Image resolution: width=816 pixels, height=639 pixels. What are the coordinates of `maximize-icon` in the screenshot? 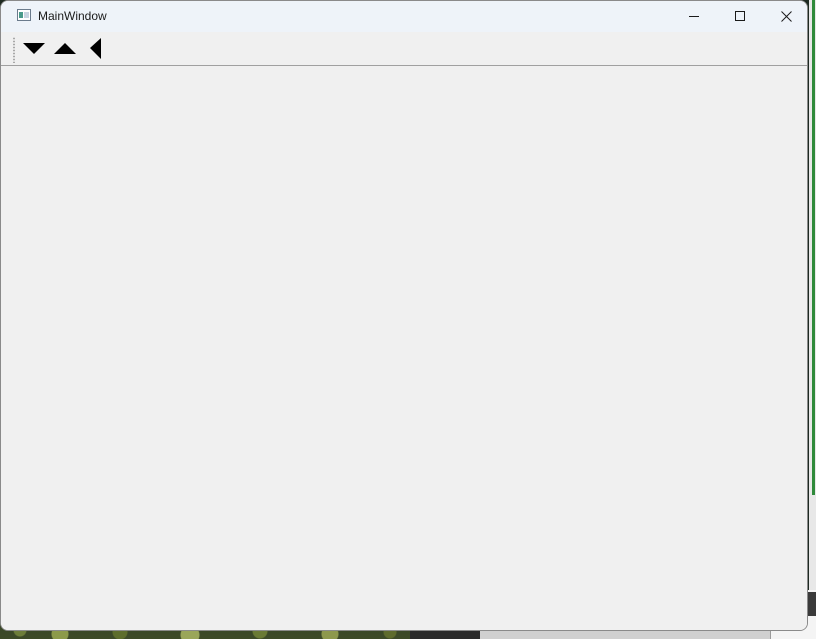 It's located at (740, 16).